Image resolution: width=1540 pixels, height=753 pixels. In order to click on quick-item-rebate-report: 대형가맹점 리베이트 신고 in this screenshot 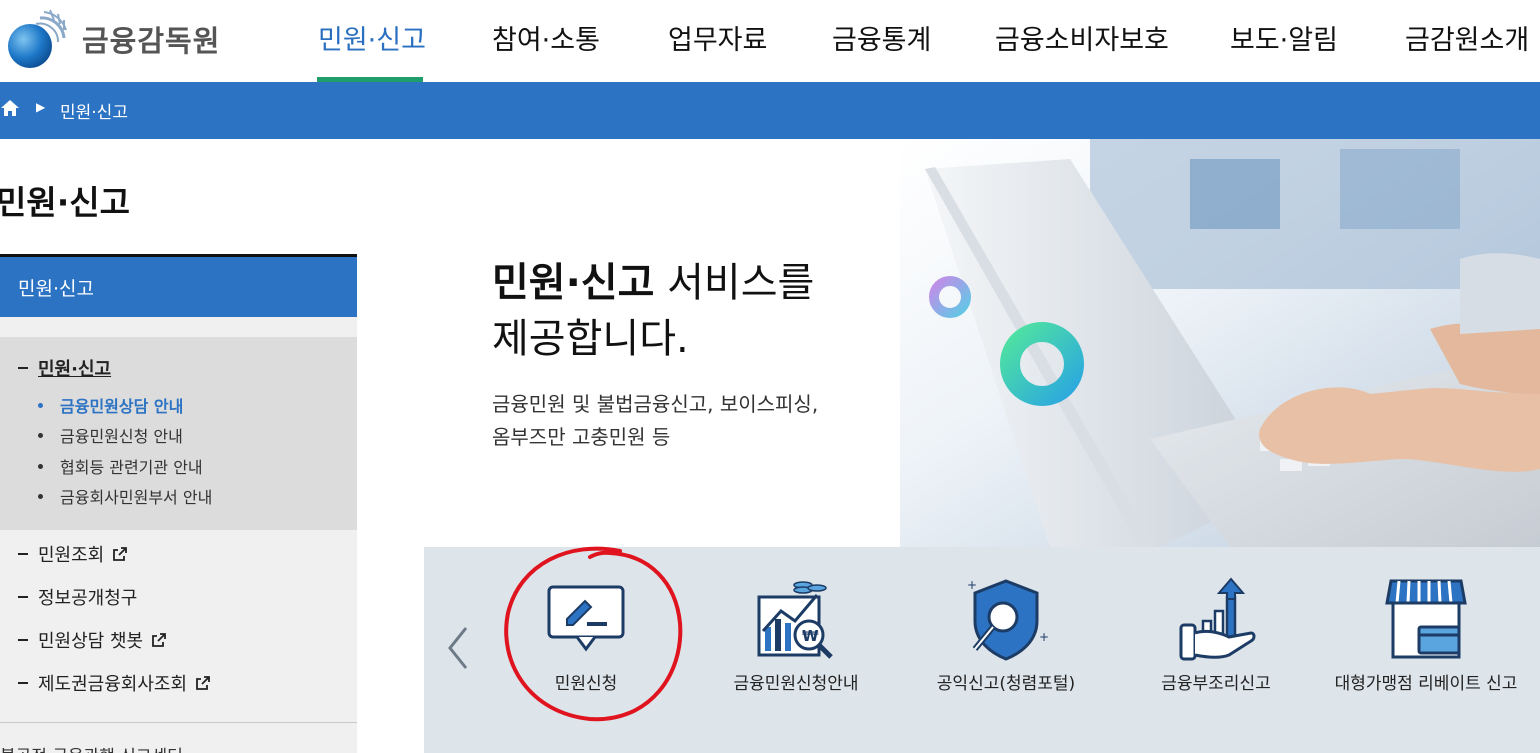, I will do `click(1426, 642)`.